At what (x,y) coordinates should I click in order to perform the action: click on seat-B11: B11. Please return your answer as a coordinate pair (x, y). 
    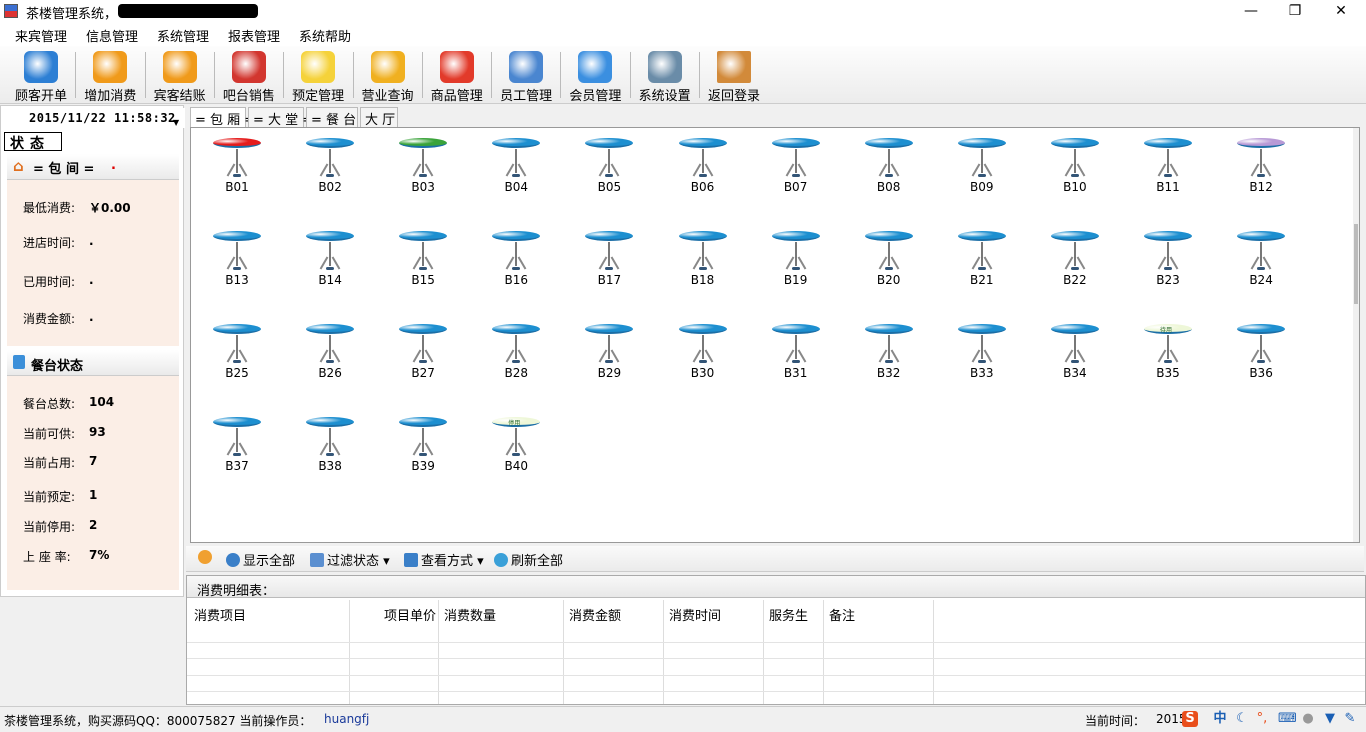
    Looking at the image, I should click on (1168, 166).